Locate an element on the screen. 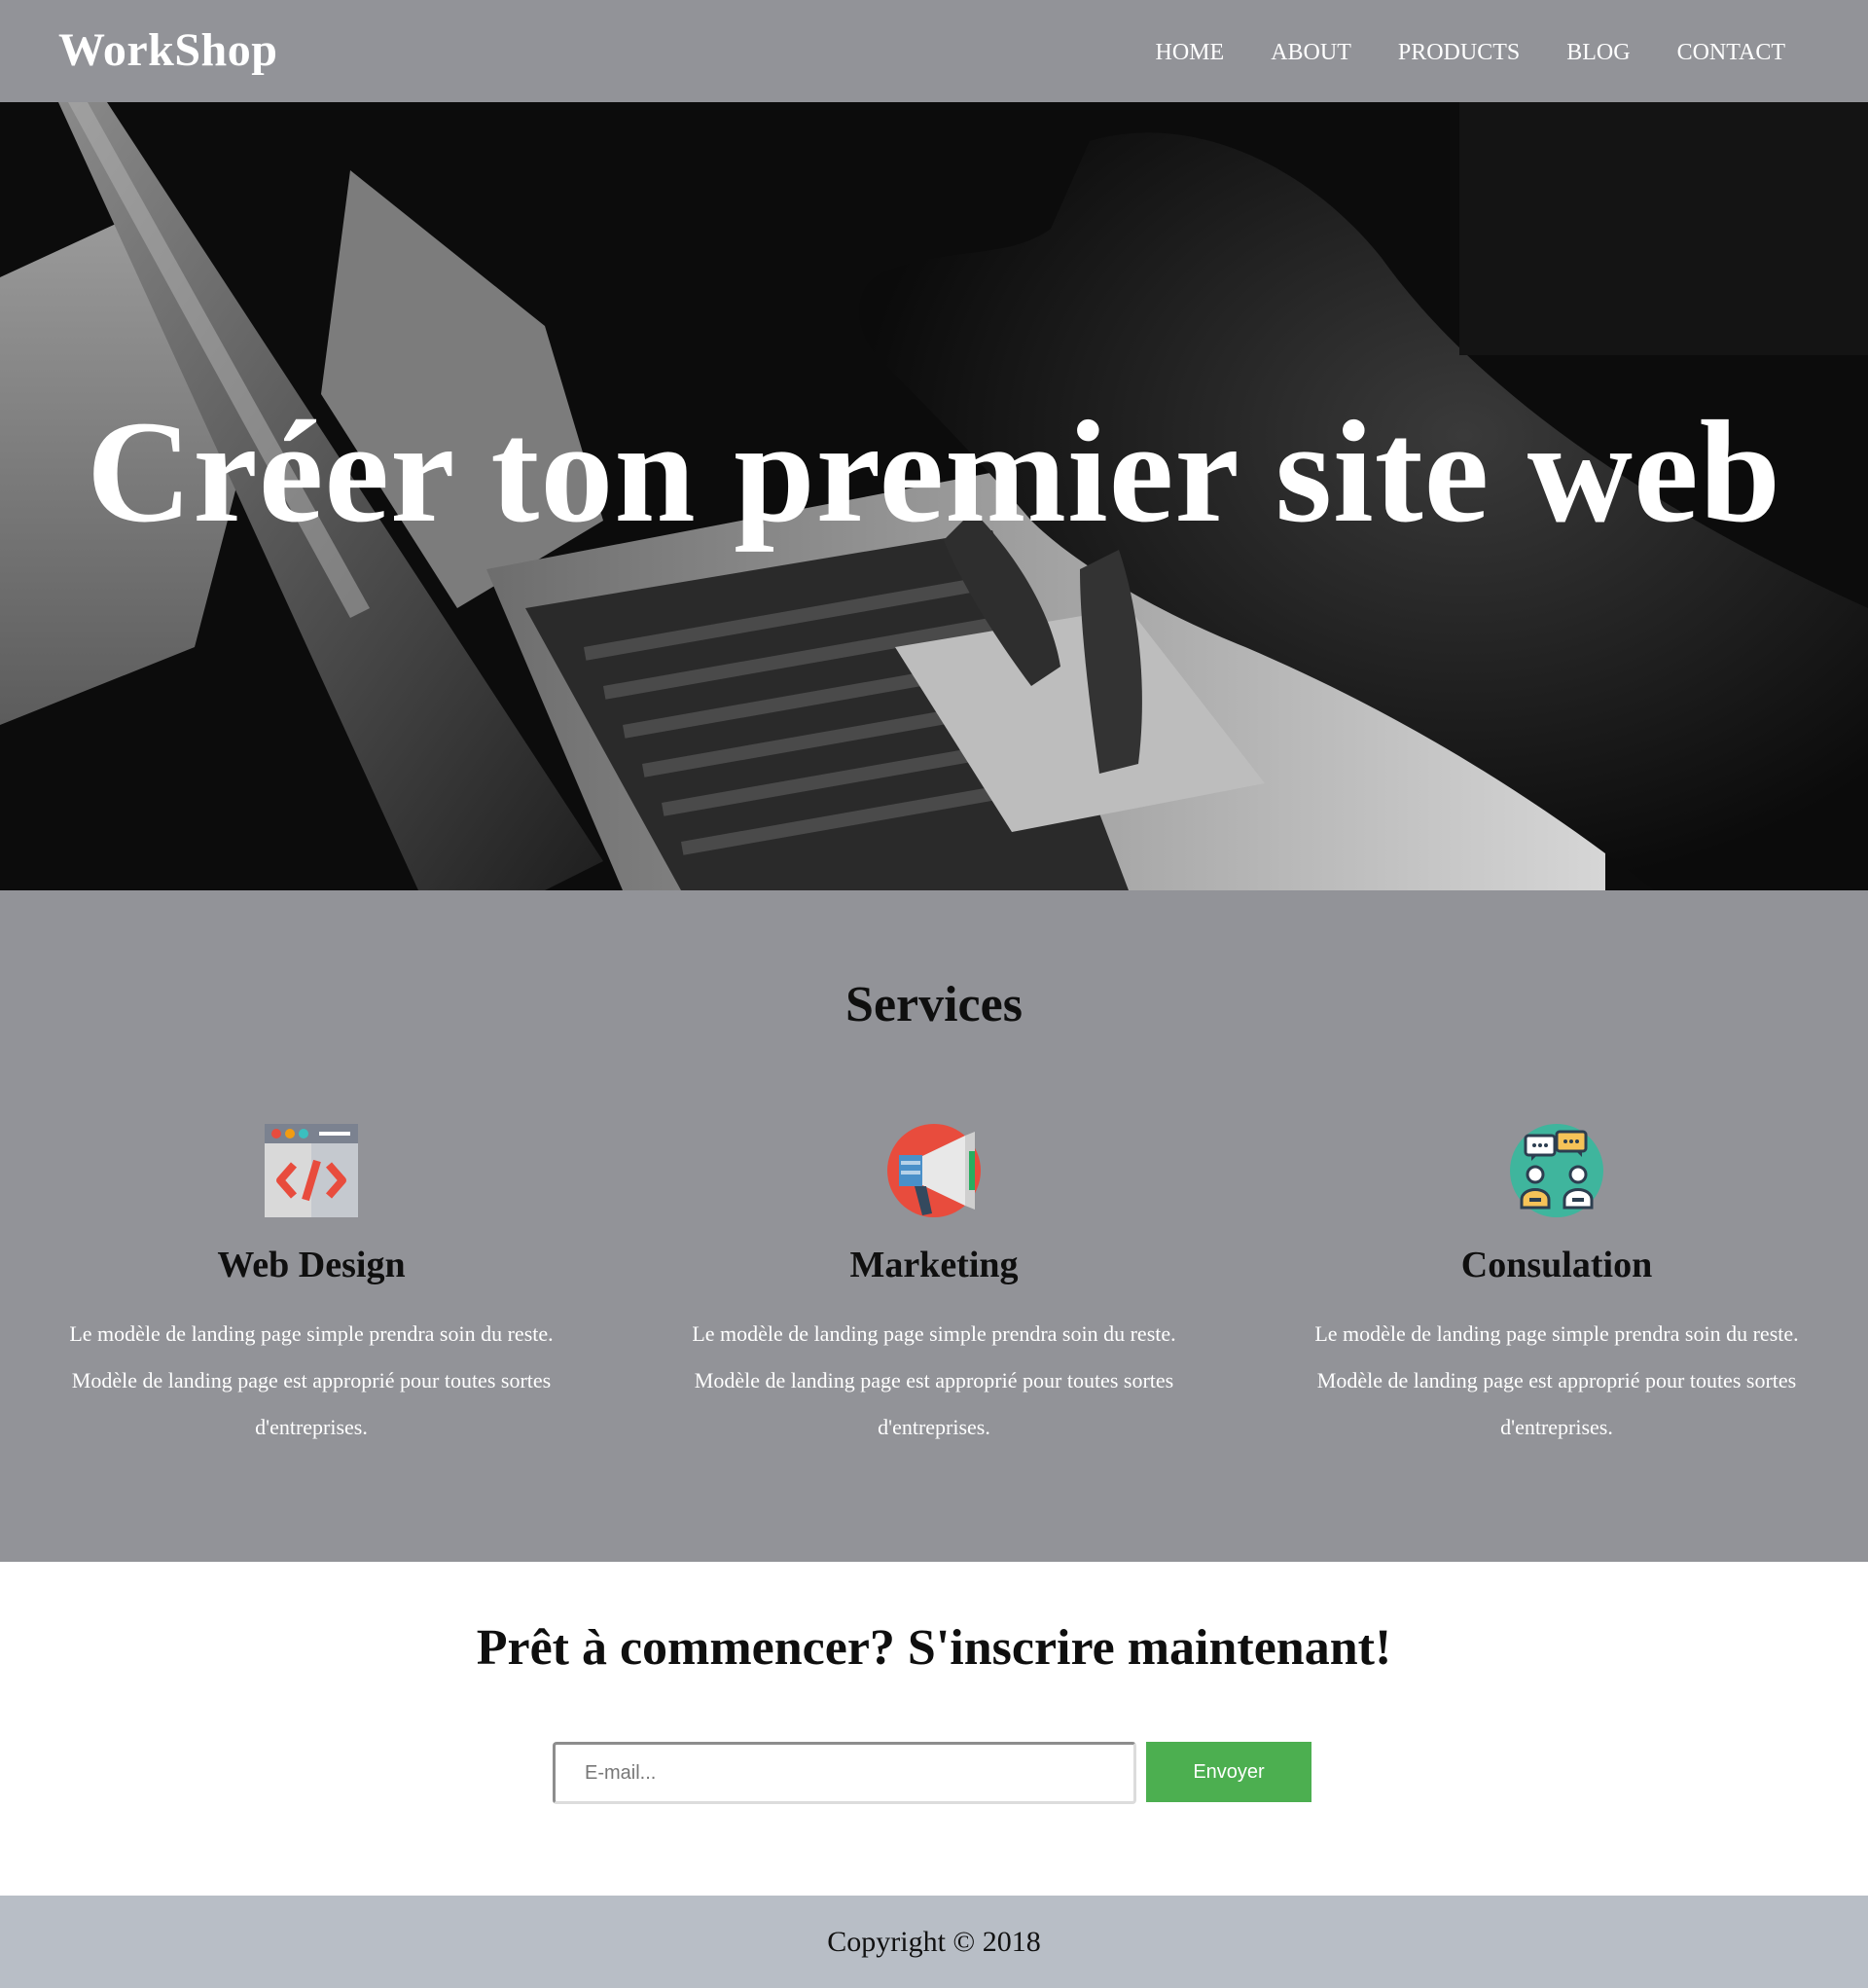 The width and height of the screenshot is (1868, 1988). megaphone-icon is located at coordinates (934, 1170).